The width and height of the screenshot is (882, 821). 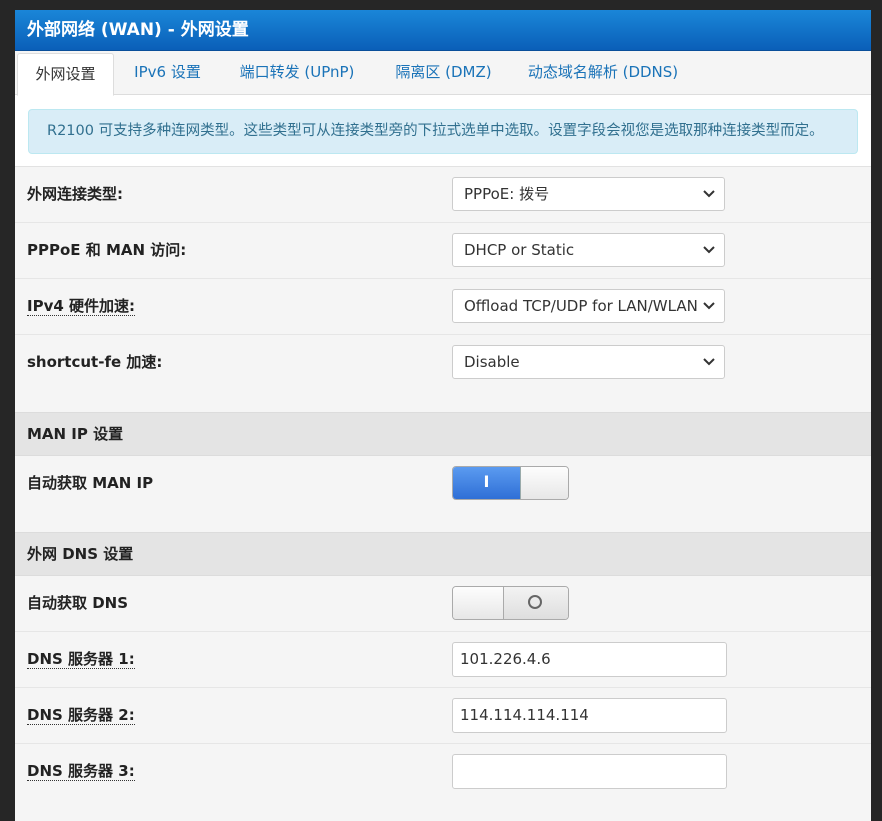 What do you see at coordinates (603, 72) in the screenshot?
I see `tab-ddns: 动态域名解析 (DDNS)` at bounding box center [603, 72].